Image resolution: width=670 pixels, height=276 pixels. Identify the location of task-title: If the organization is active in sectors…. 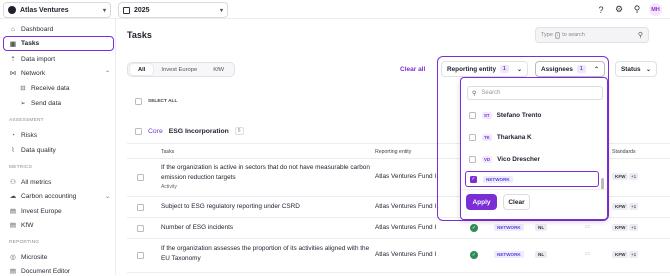
(266, 177).